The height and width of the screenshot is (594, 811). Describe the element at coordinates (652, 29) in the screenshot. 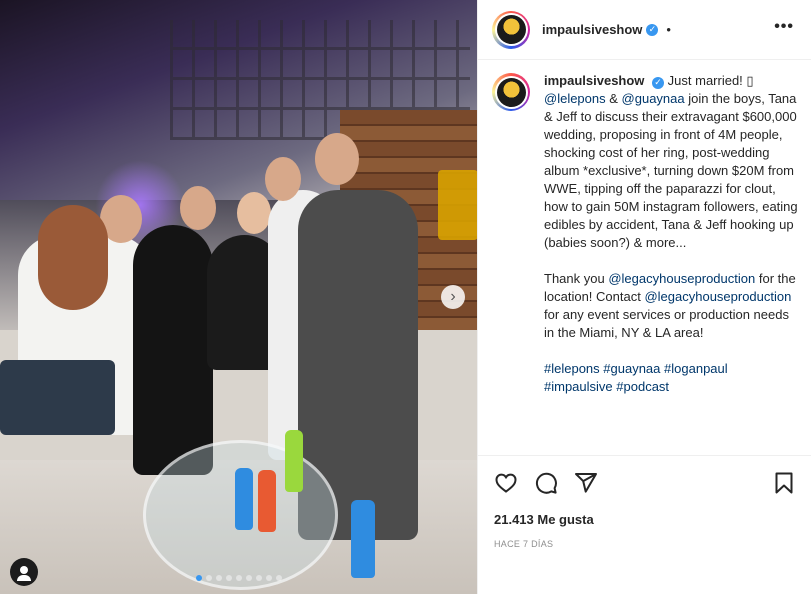

I see `verified-badge-icon: ✓` at that location.